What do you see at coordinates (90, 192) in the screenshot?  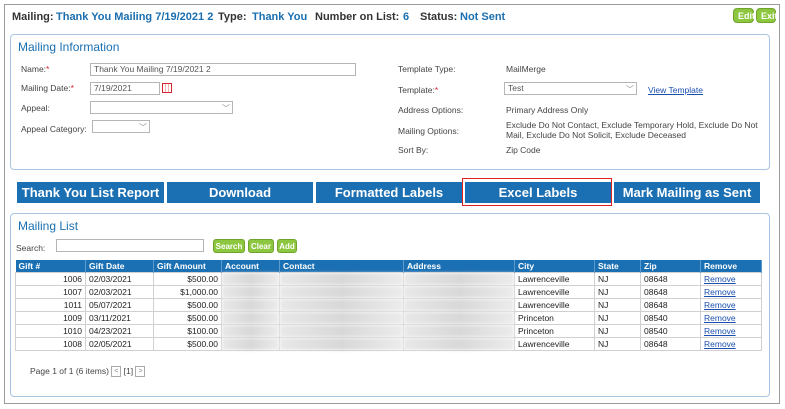 I see `thank-you-list-report-button: Thank You List Report` at bounding box center [90, 192].